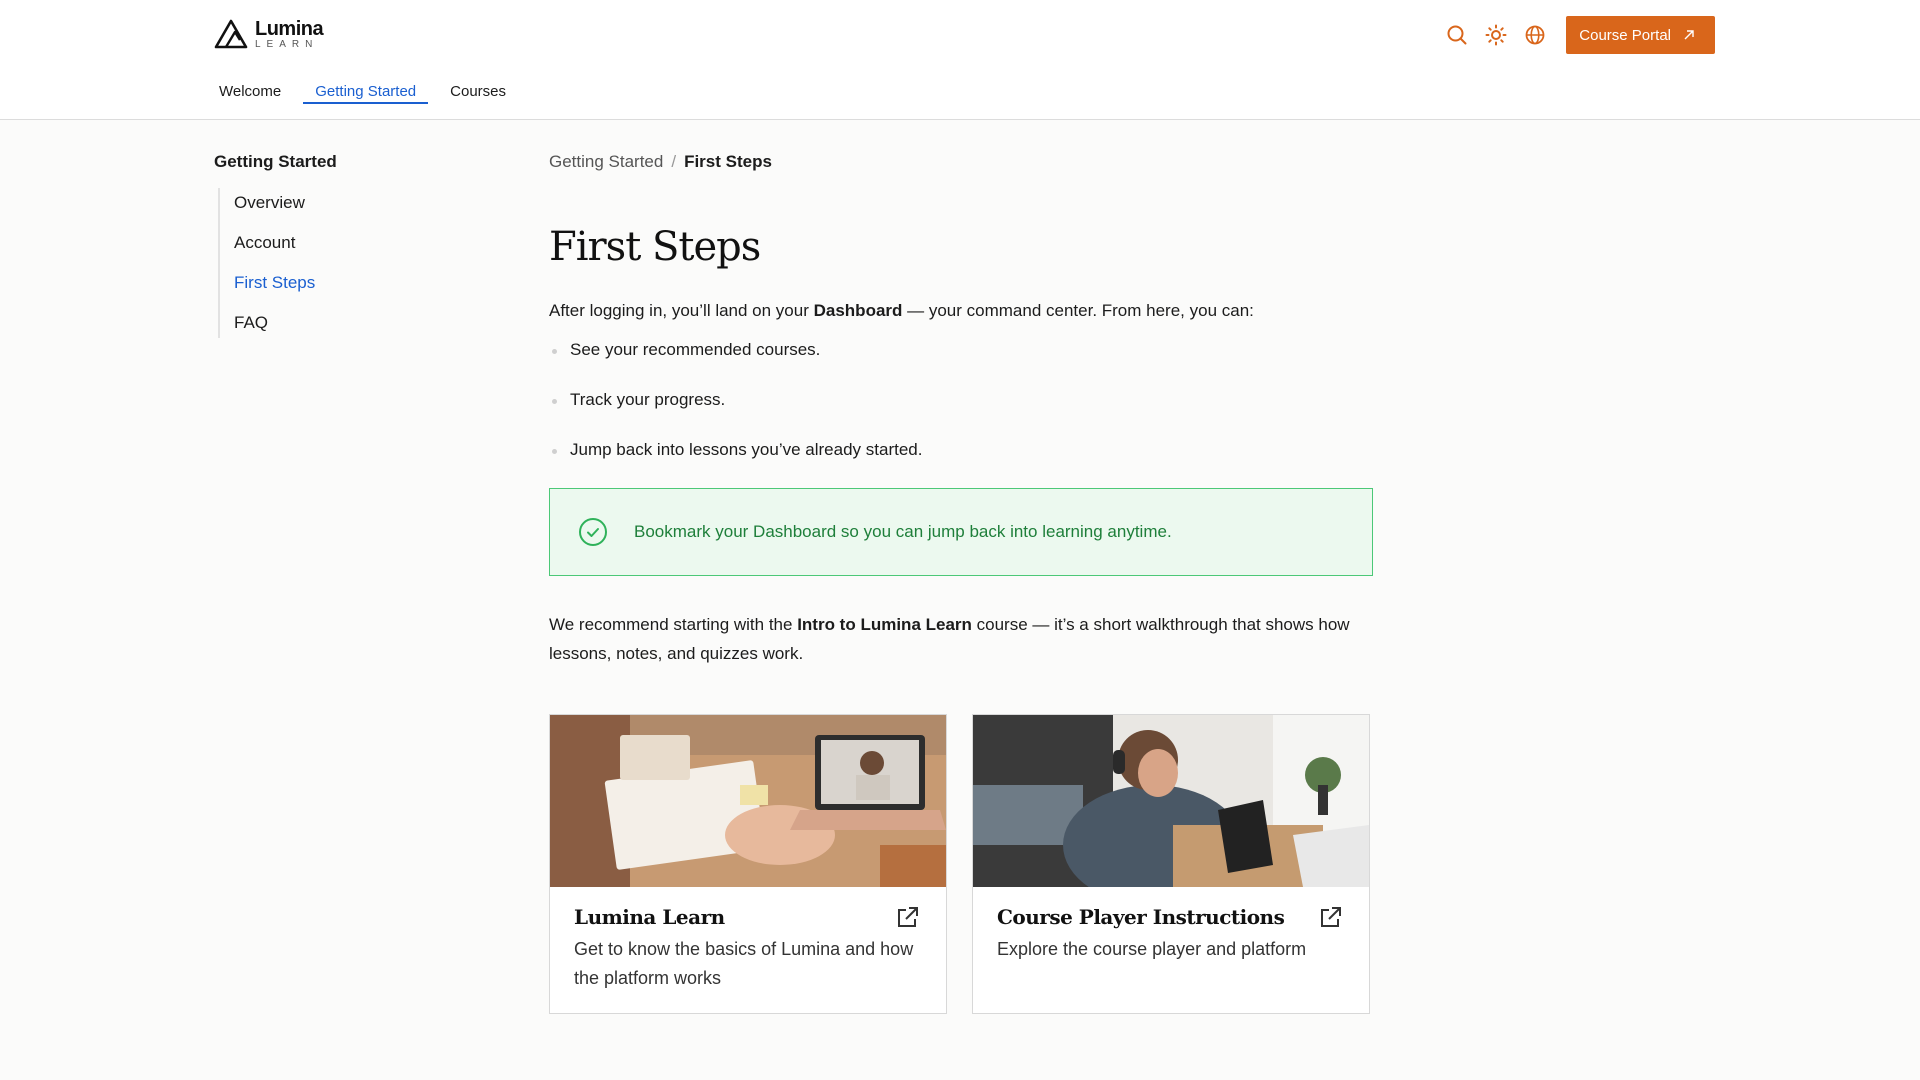 This screenshot has height=1080, width=1920. Describe the element at coordinates (1152, 949) in the screenshot. I see `card-description: Explore the course player and platform` at that location.